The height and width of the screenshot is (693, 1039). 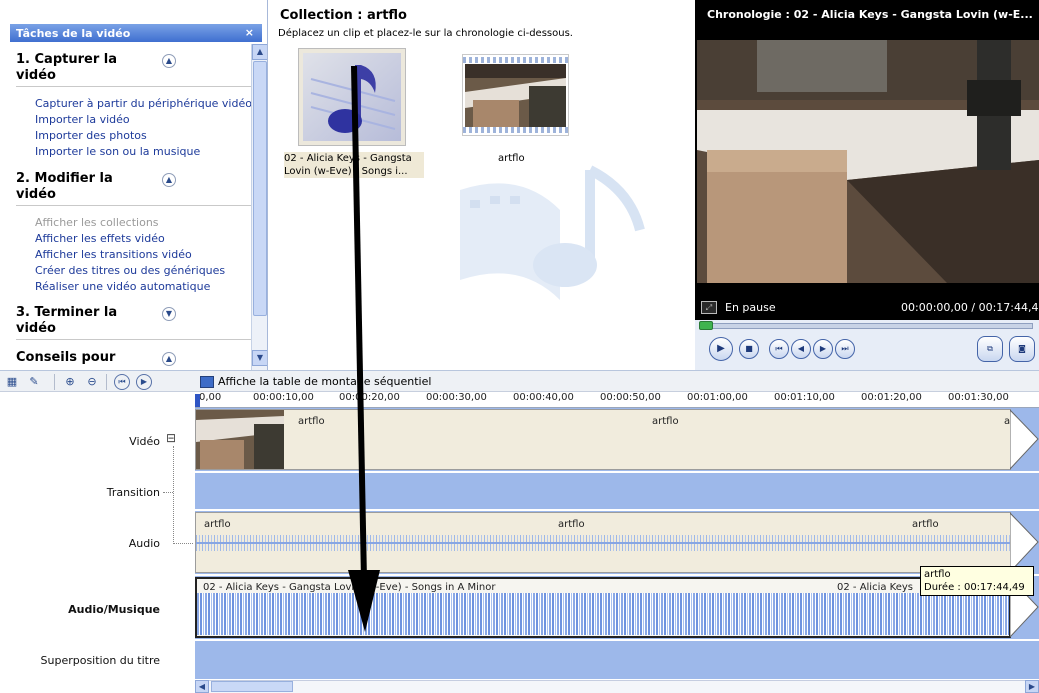 What do you see at coordinates (100, 238) in the screenshot?
I see `link-video-effects: Afficher les effets vidéo` at bounding box center [100, 238].